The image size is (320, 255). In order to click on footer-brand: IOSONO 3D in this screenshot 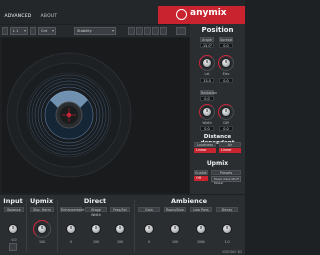, I will do `click(232, 252)`.